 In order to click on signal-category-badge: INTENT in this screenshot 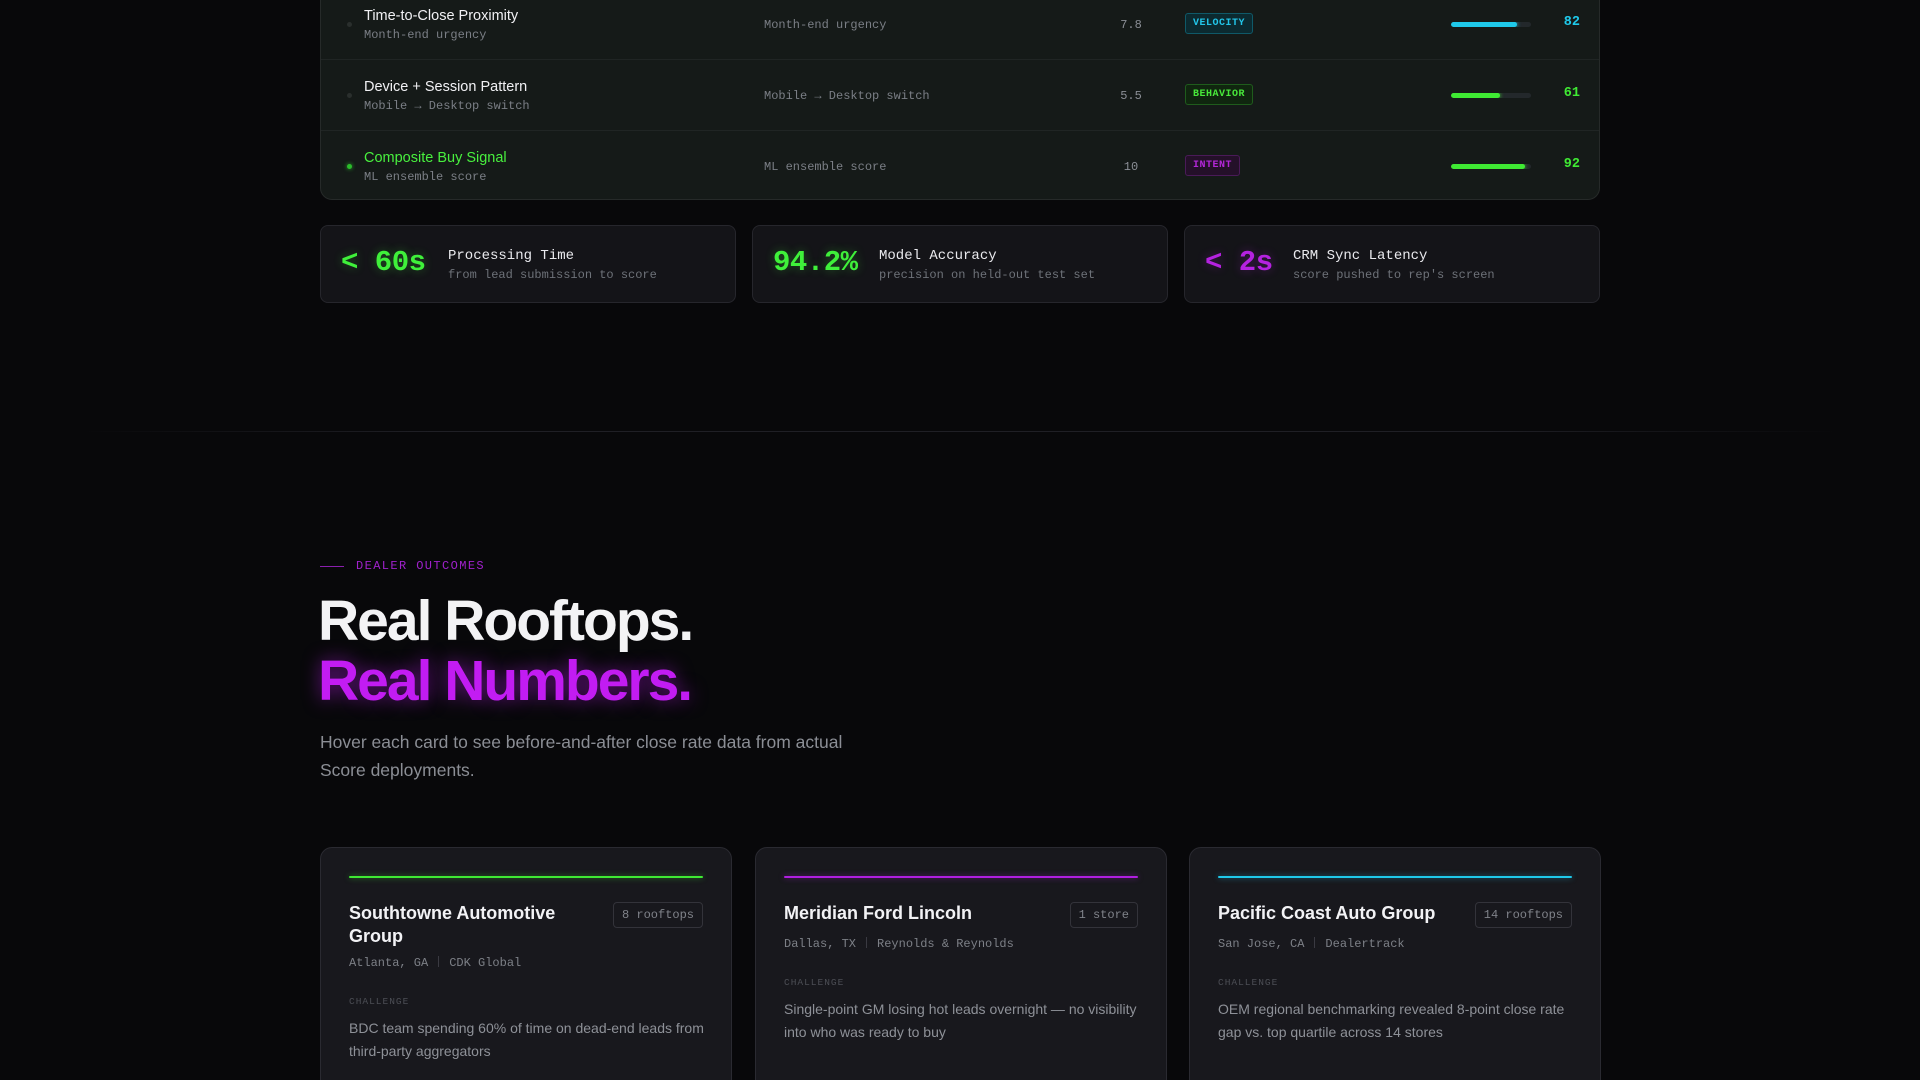, I will do `click(1213, 165)`.